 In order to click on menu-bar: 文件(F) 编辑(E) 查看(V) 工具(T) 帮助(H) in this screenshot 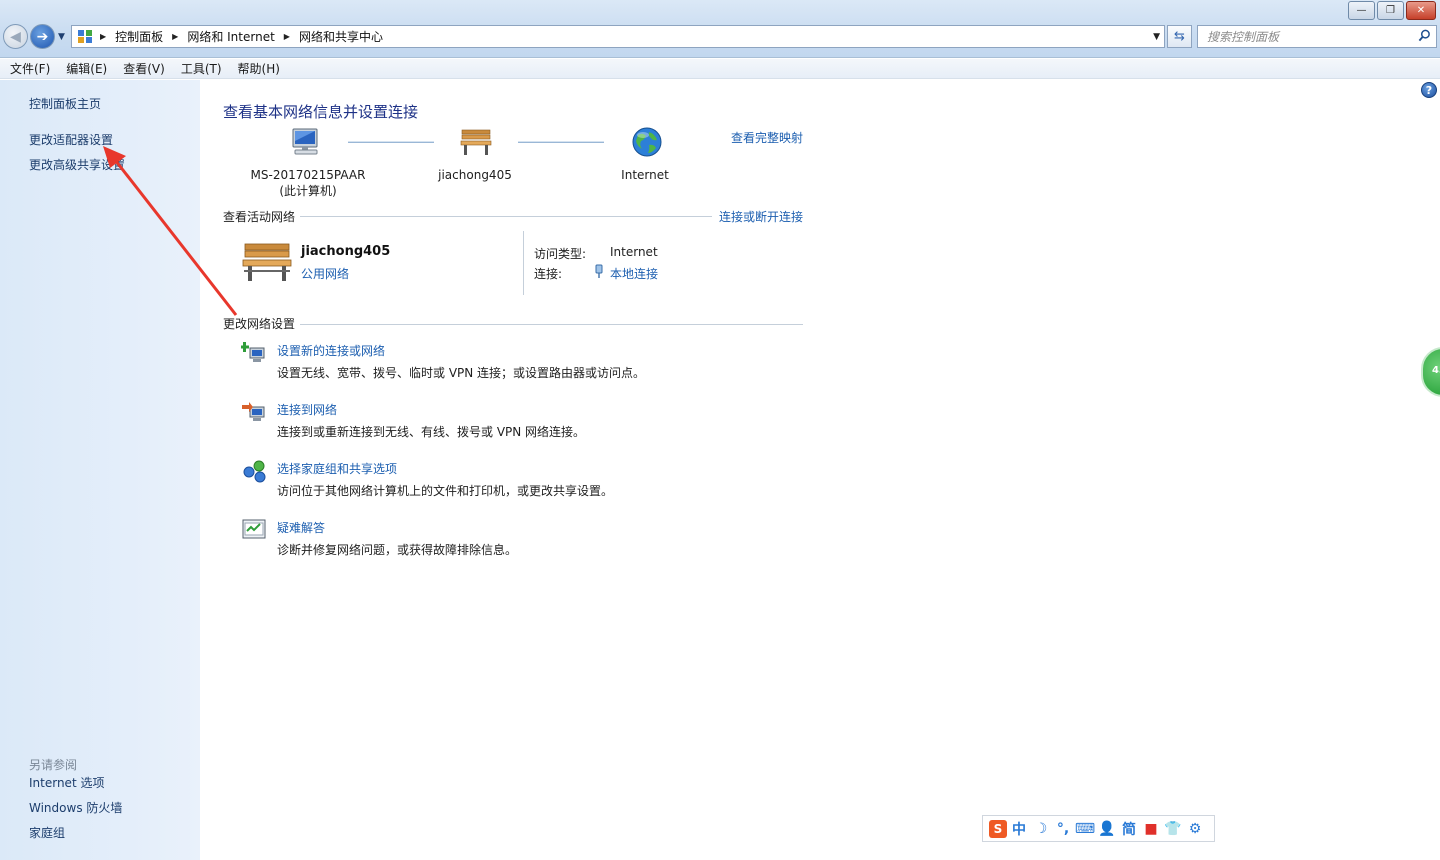, I will do `click(720, 69)`.